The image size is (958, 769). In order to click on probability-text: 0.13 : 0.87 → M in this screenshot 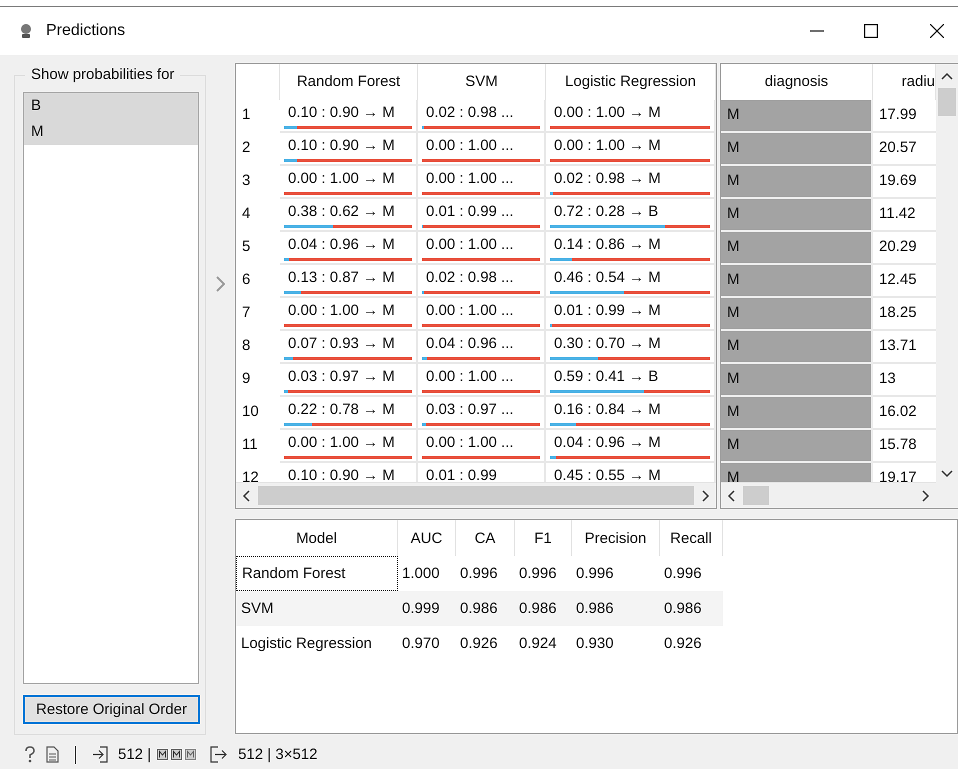, I will do `click(341, 278)`.